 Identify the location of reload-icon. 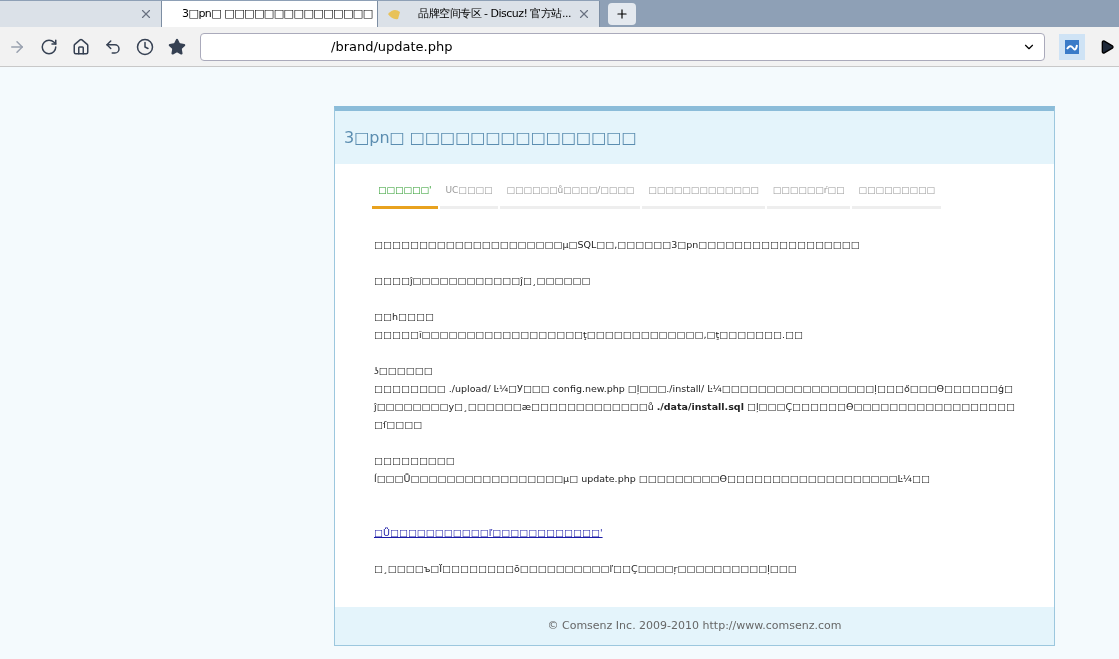
(49, 46).